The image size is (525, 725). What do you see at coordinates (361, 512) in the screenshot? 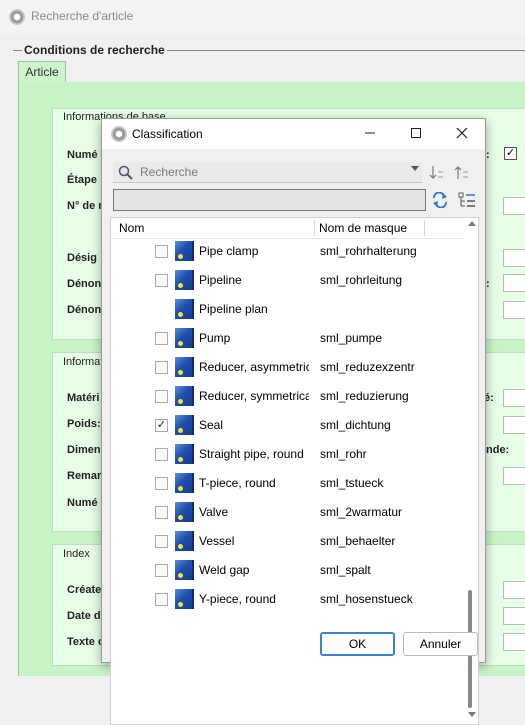
I see `row-mask-name: sml_2warmatur` at bounding box center [361, 512].